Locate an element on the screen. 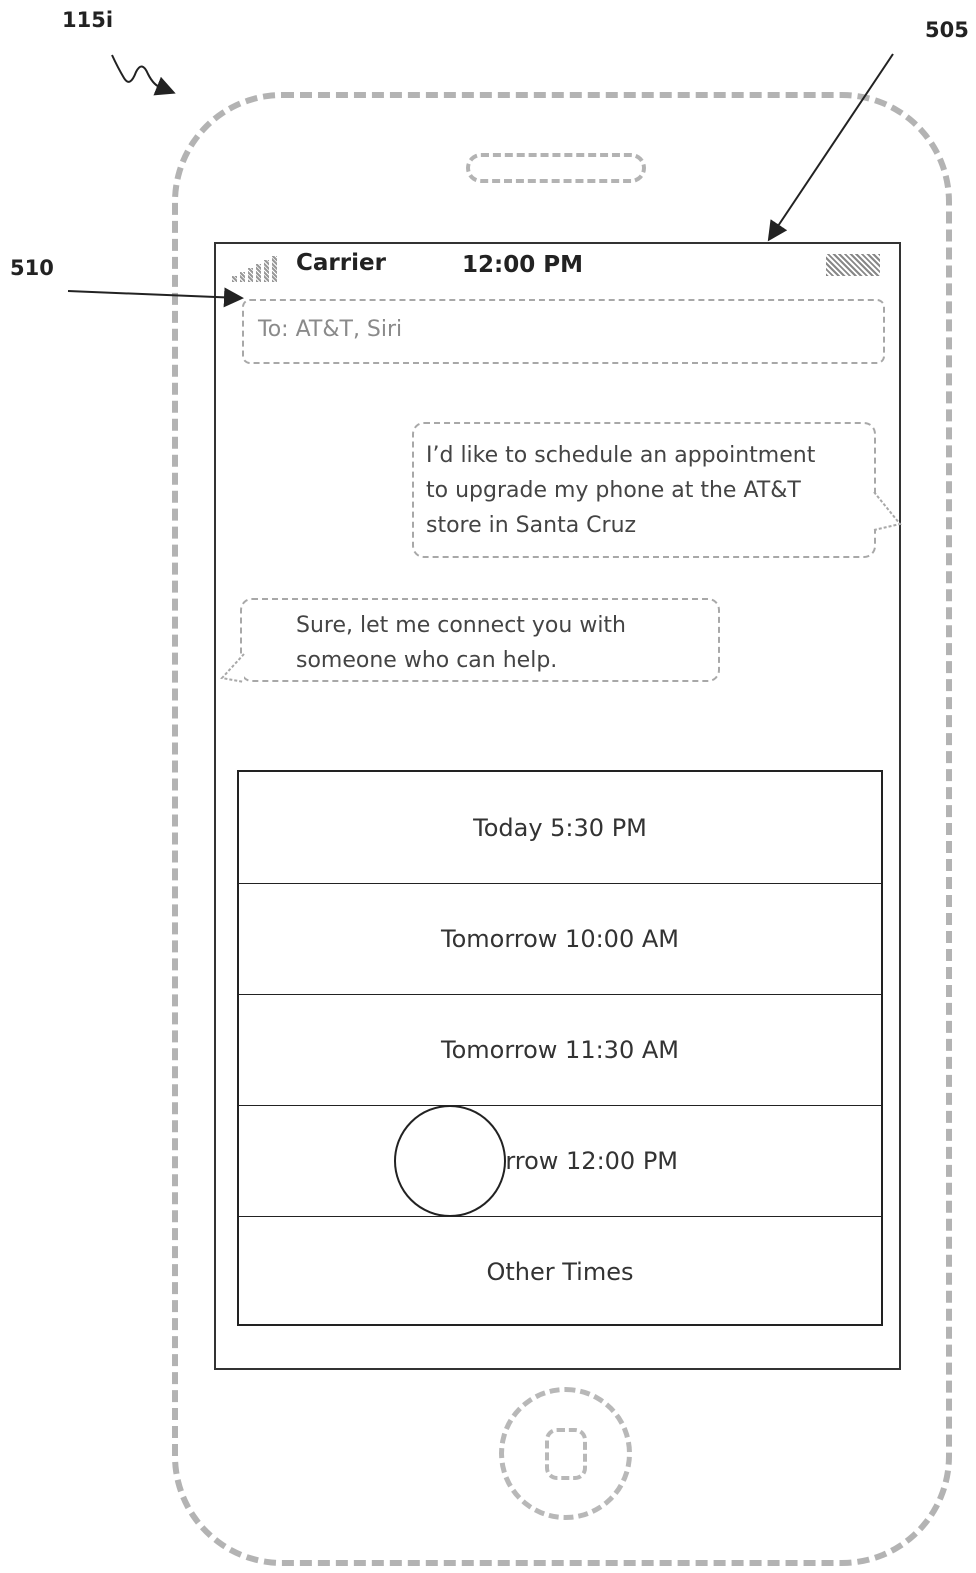 The height and width of the screenshot is (1573, 976). leader-lines is located at coordinates (480, 180).